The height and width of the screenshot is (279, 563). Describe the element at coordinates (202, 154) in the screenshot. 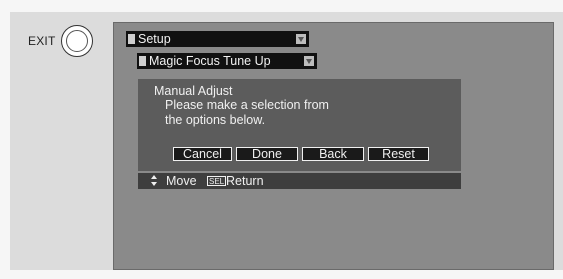

I see `cancel-button: Cancel` at that location.